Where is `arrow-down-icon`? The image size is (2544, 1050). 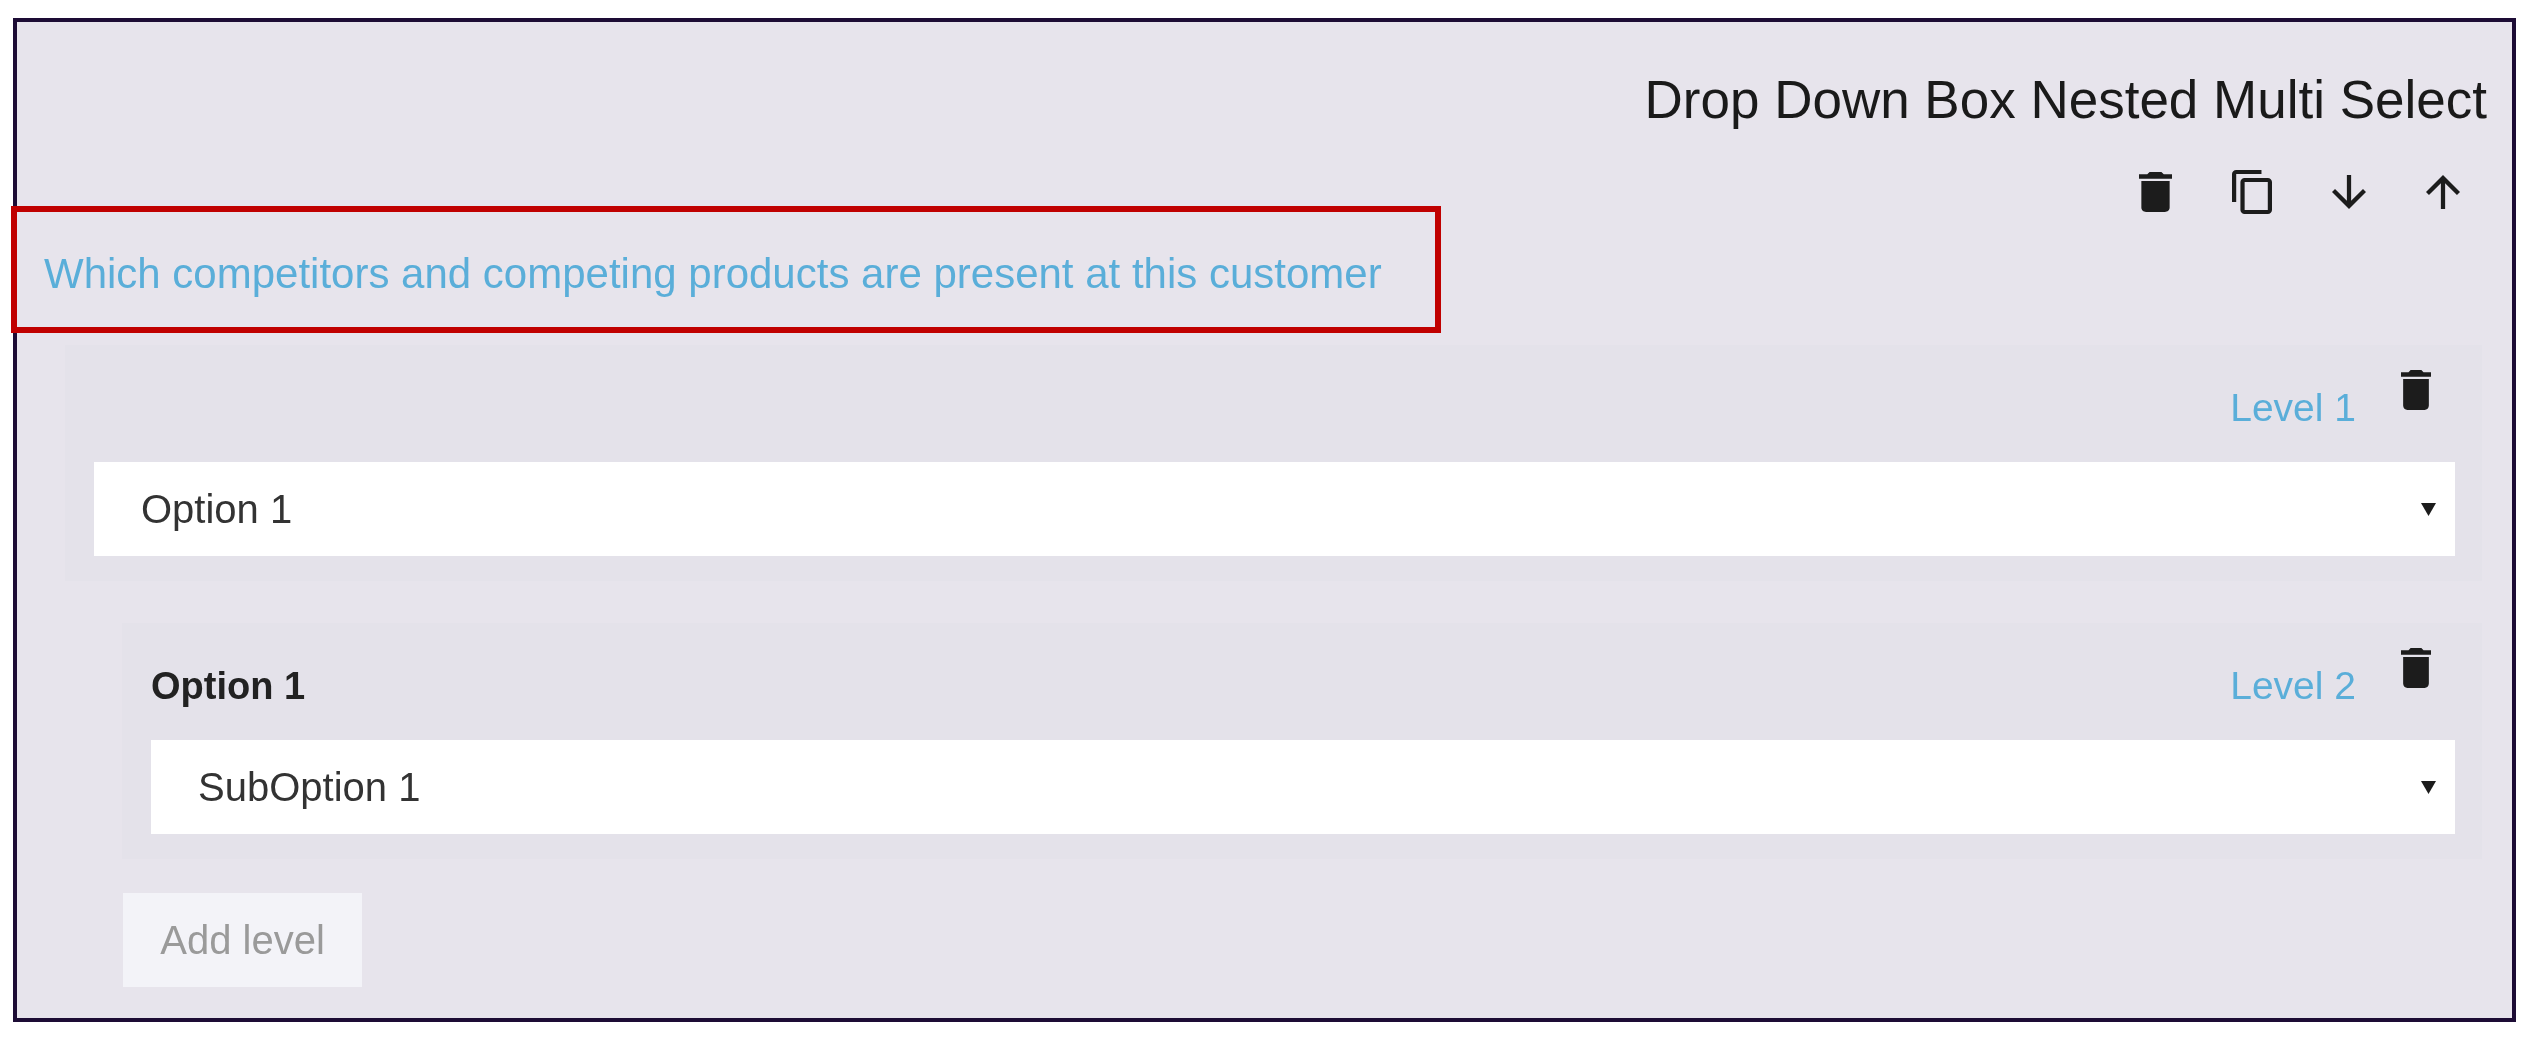
arrow-down-icon is located at coordinates (2349, 192).